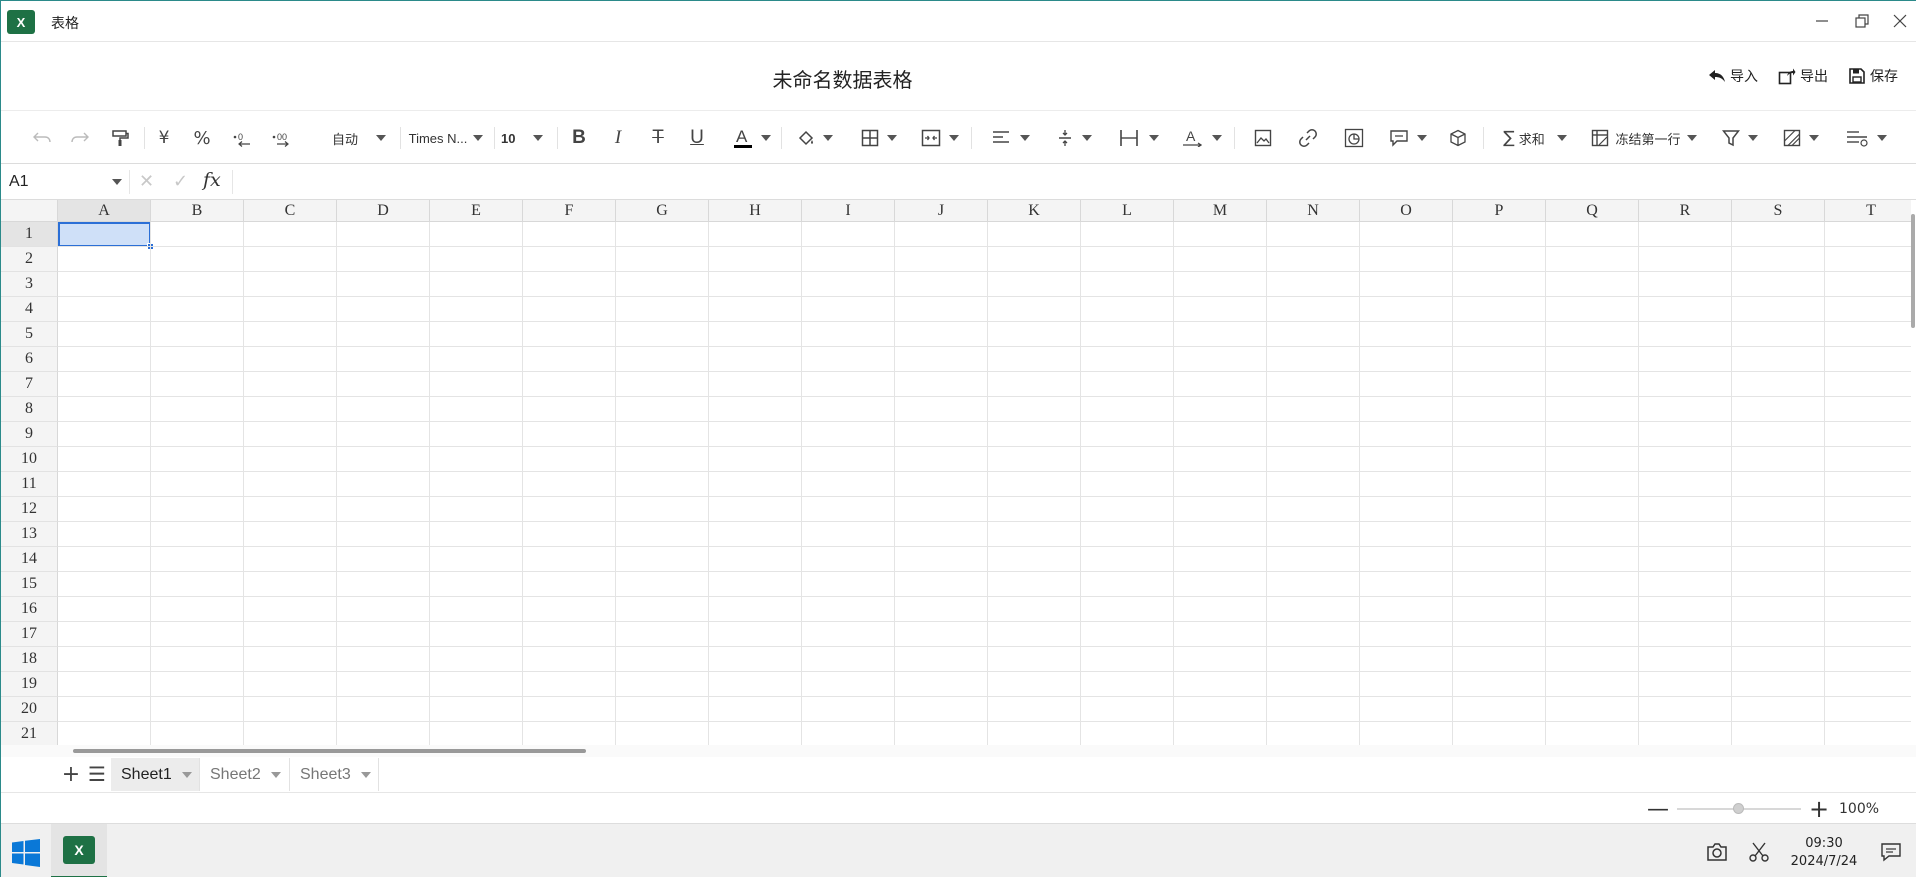 The height and width of the screenshot is (877, 1916). I want to click on row-header-19: 19, so click(29, 684).